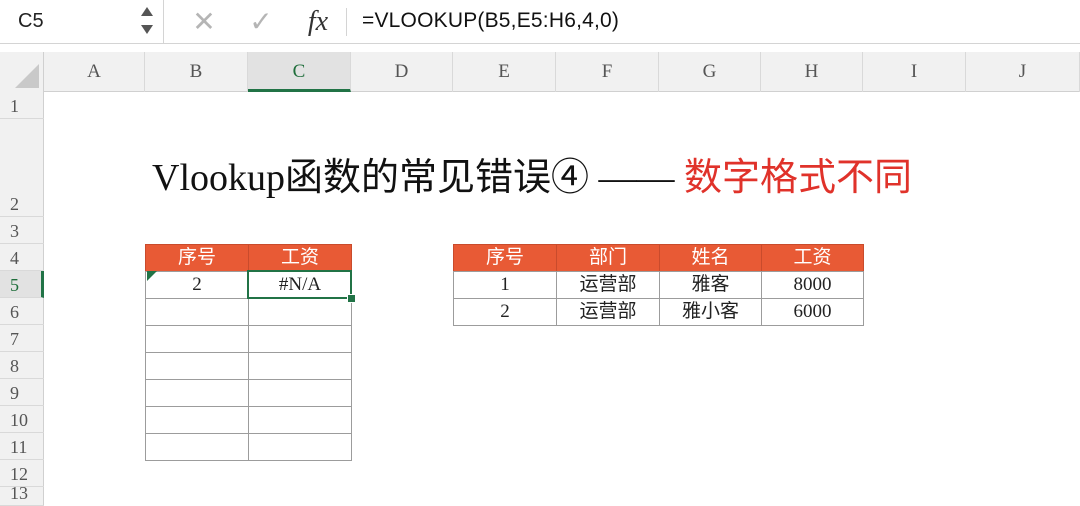 The width and height of the screenshot is (1080, 506). Describe the element at coordinates (261, 22) in the screenshot. I see `enter-icon: ✓` at that location.